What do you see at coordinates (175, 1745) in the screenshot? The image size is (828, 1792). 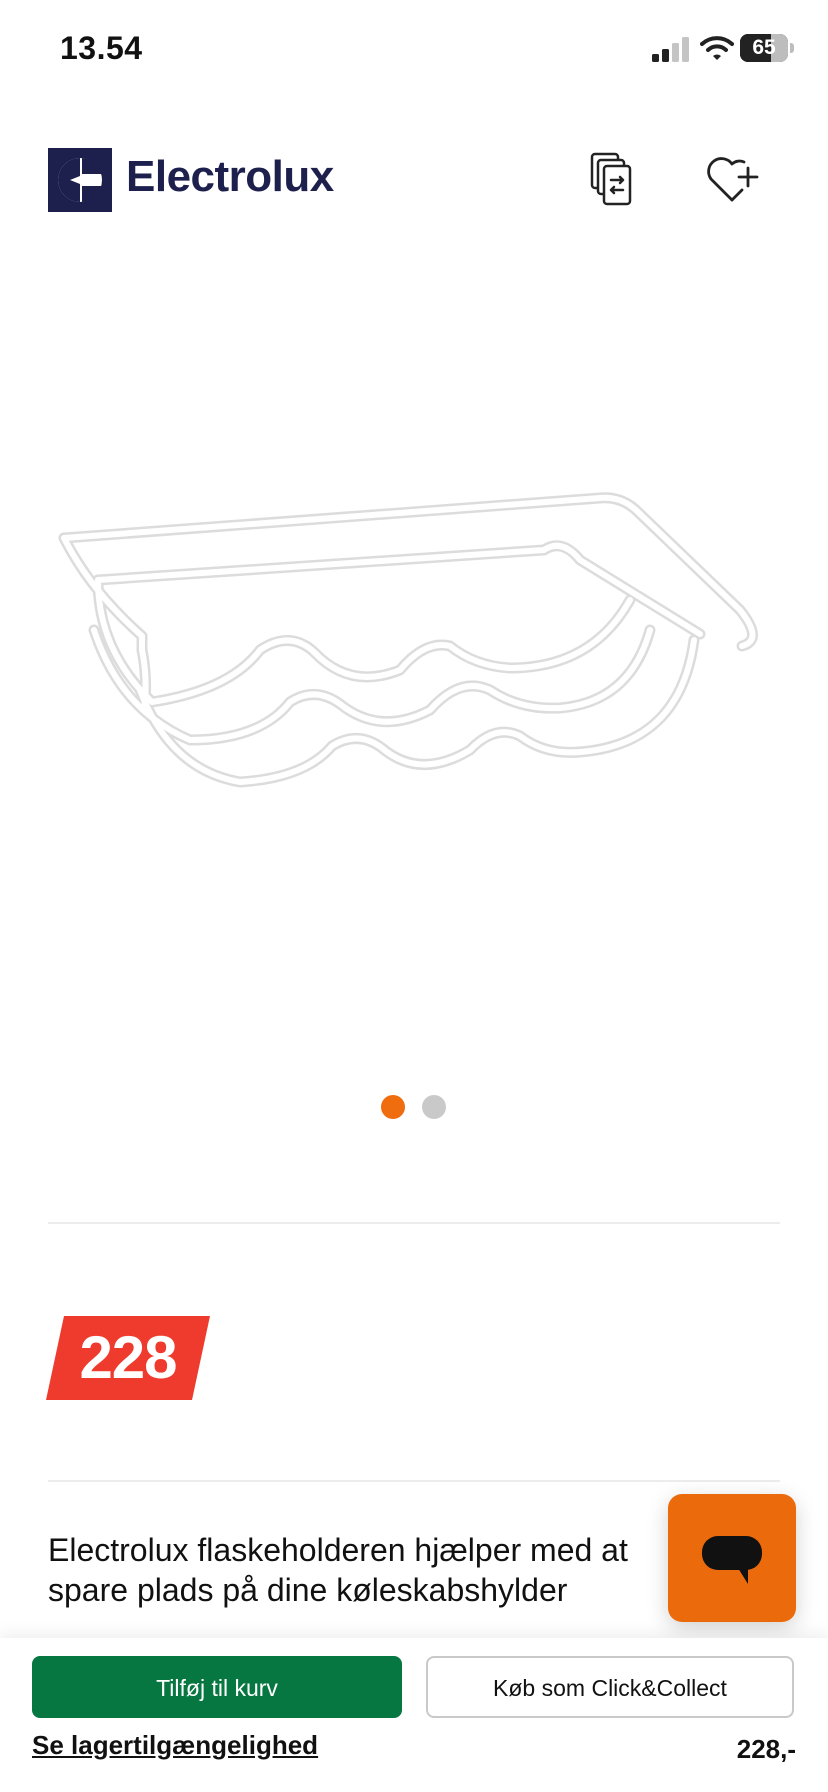 I see `stock-availability-link: Se lagertilgængelighed` at bounding box center [175, 1745].